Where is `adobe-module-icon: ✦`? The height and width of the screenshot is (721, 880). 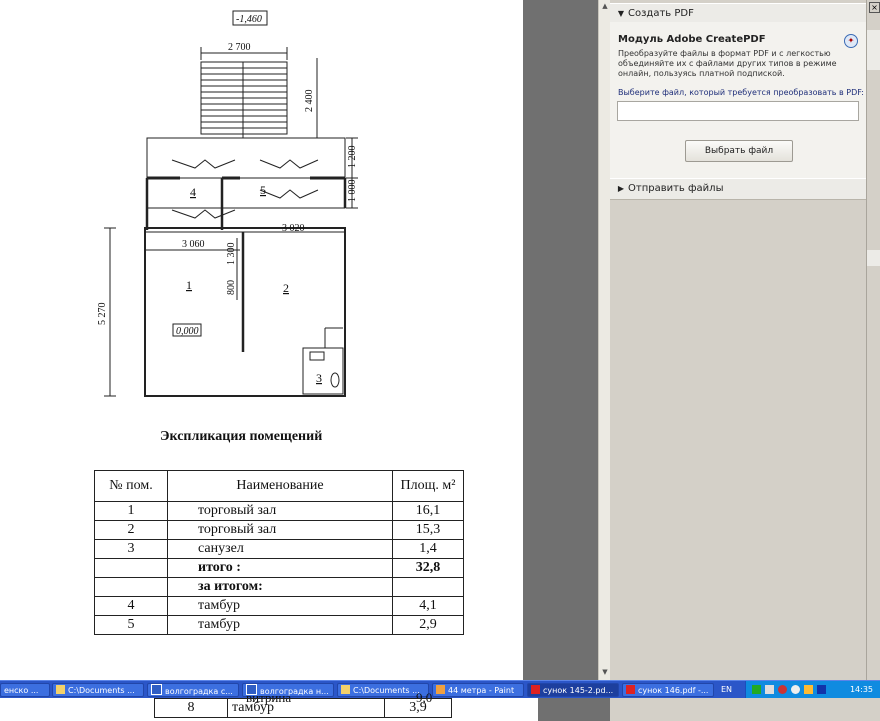
adobe-module-icon: ✦ is located at coordinates (851, 41).